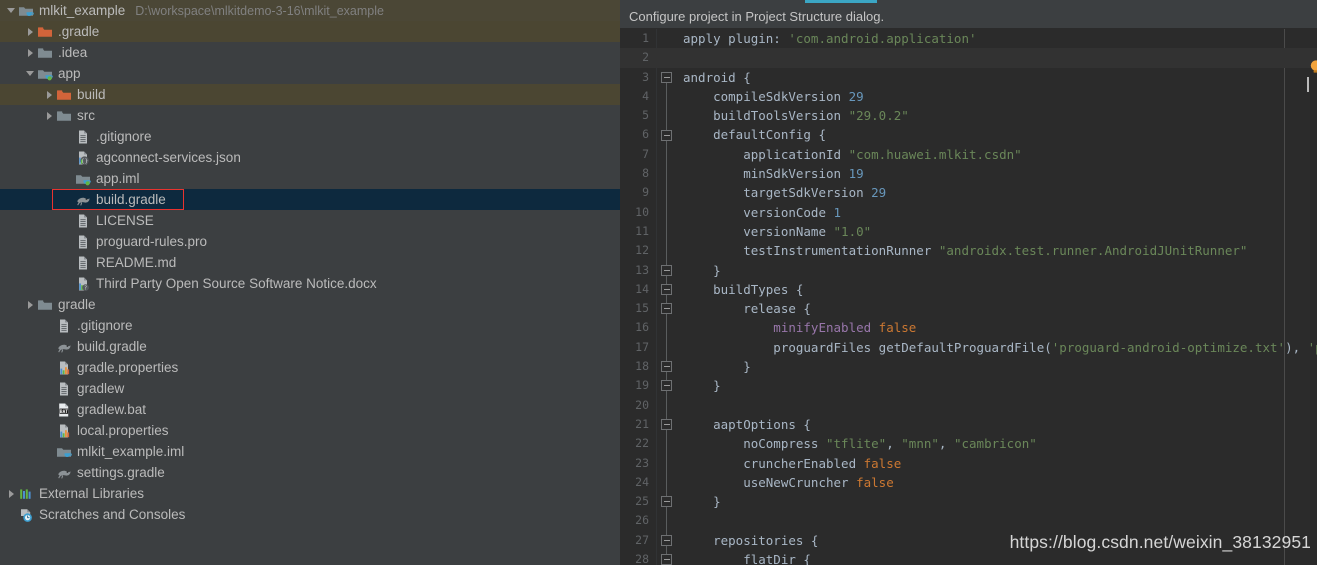 The width and height of the screenshot is (1317, 565). Describe the element at coordinates (112, 514) in the screenshot. I see `tree-row-label: Scratches and Consoles` at that location.